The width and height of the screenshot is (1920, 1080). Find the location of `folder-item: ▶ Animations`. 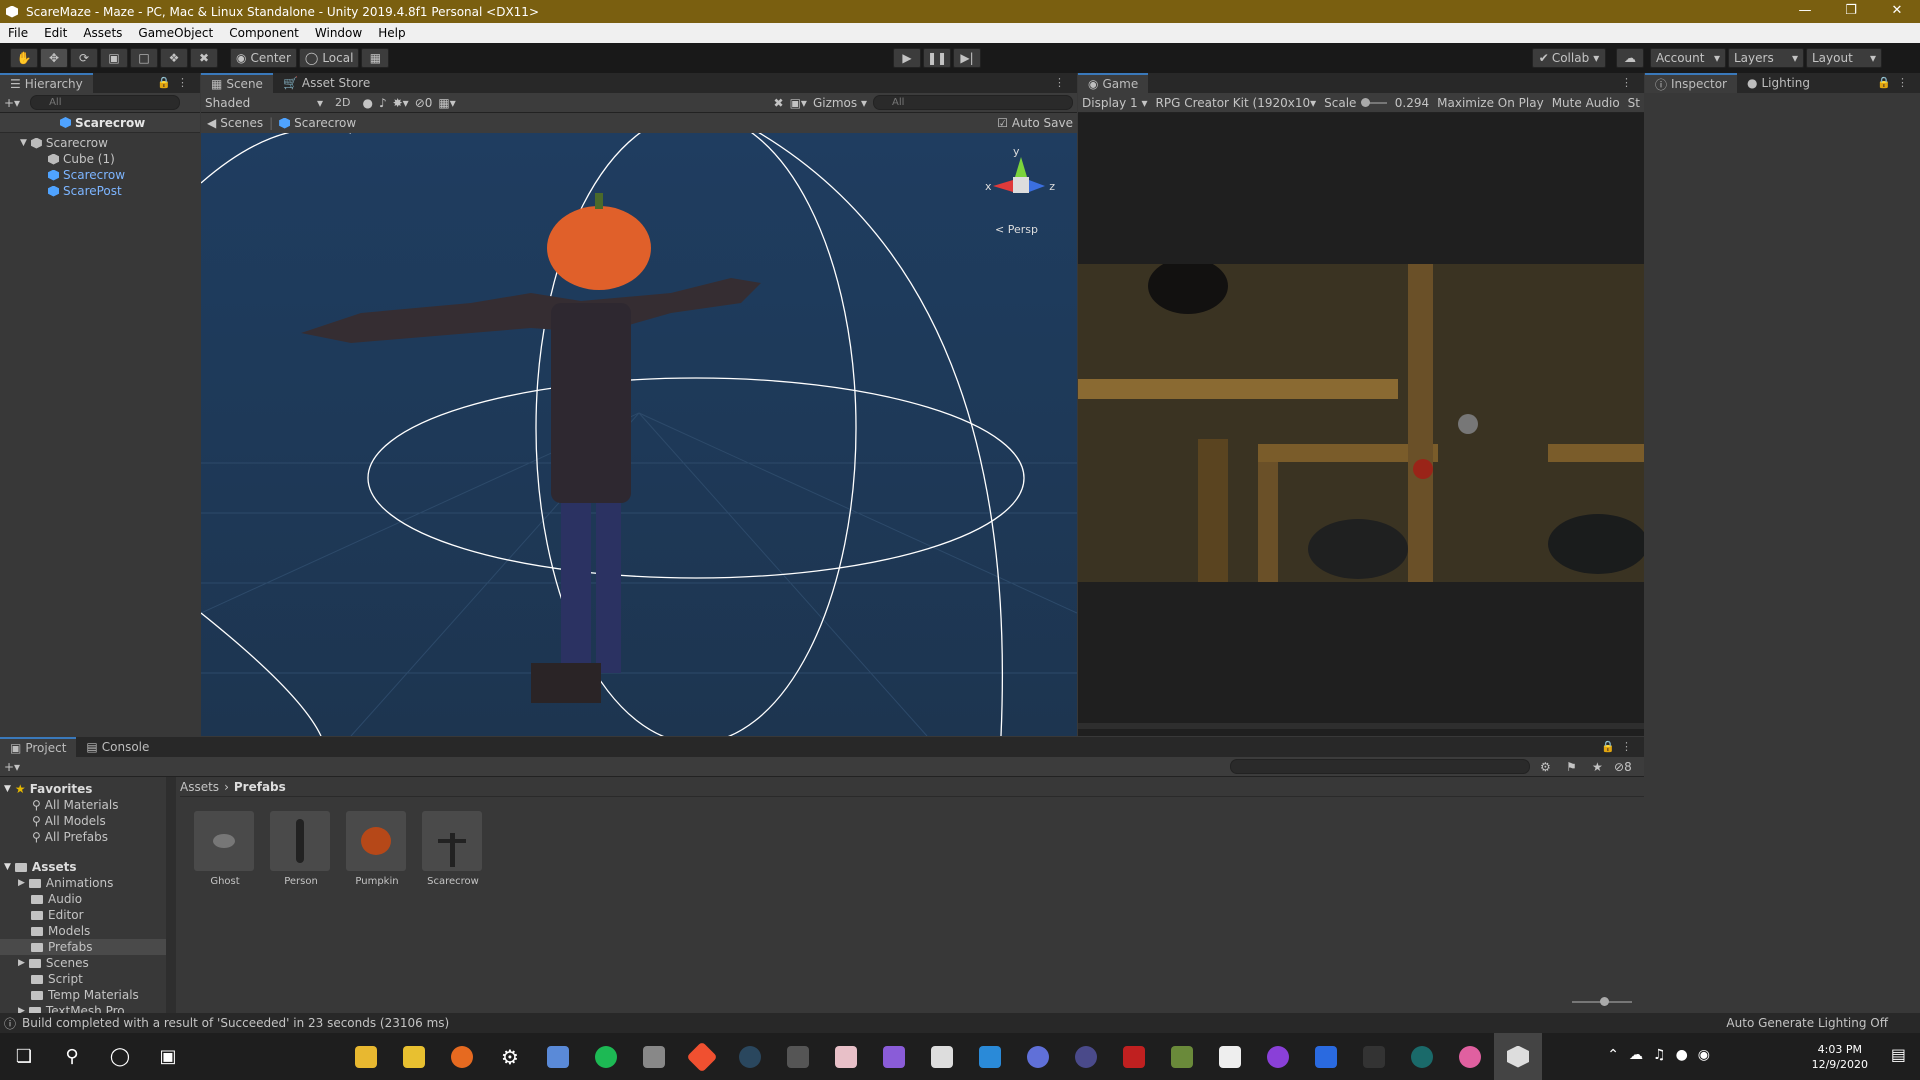

folder-item: ▶ Animations is located at coordinates (84, 883).